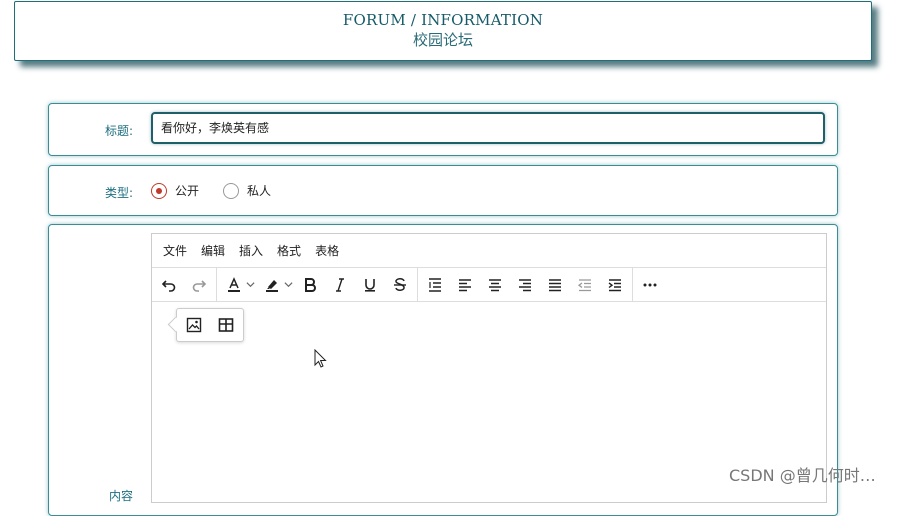 This screenshot has width=914, height=516. I want to click on radio-private-label: 私人, so click(259, 191).